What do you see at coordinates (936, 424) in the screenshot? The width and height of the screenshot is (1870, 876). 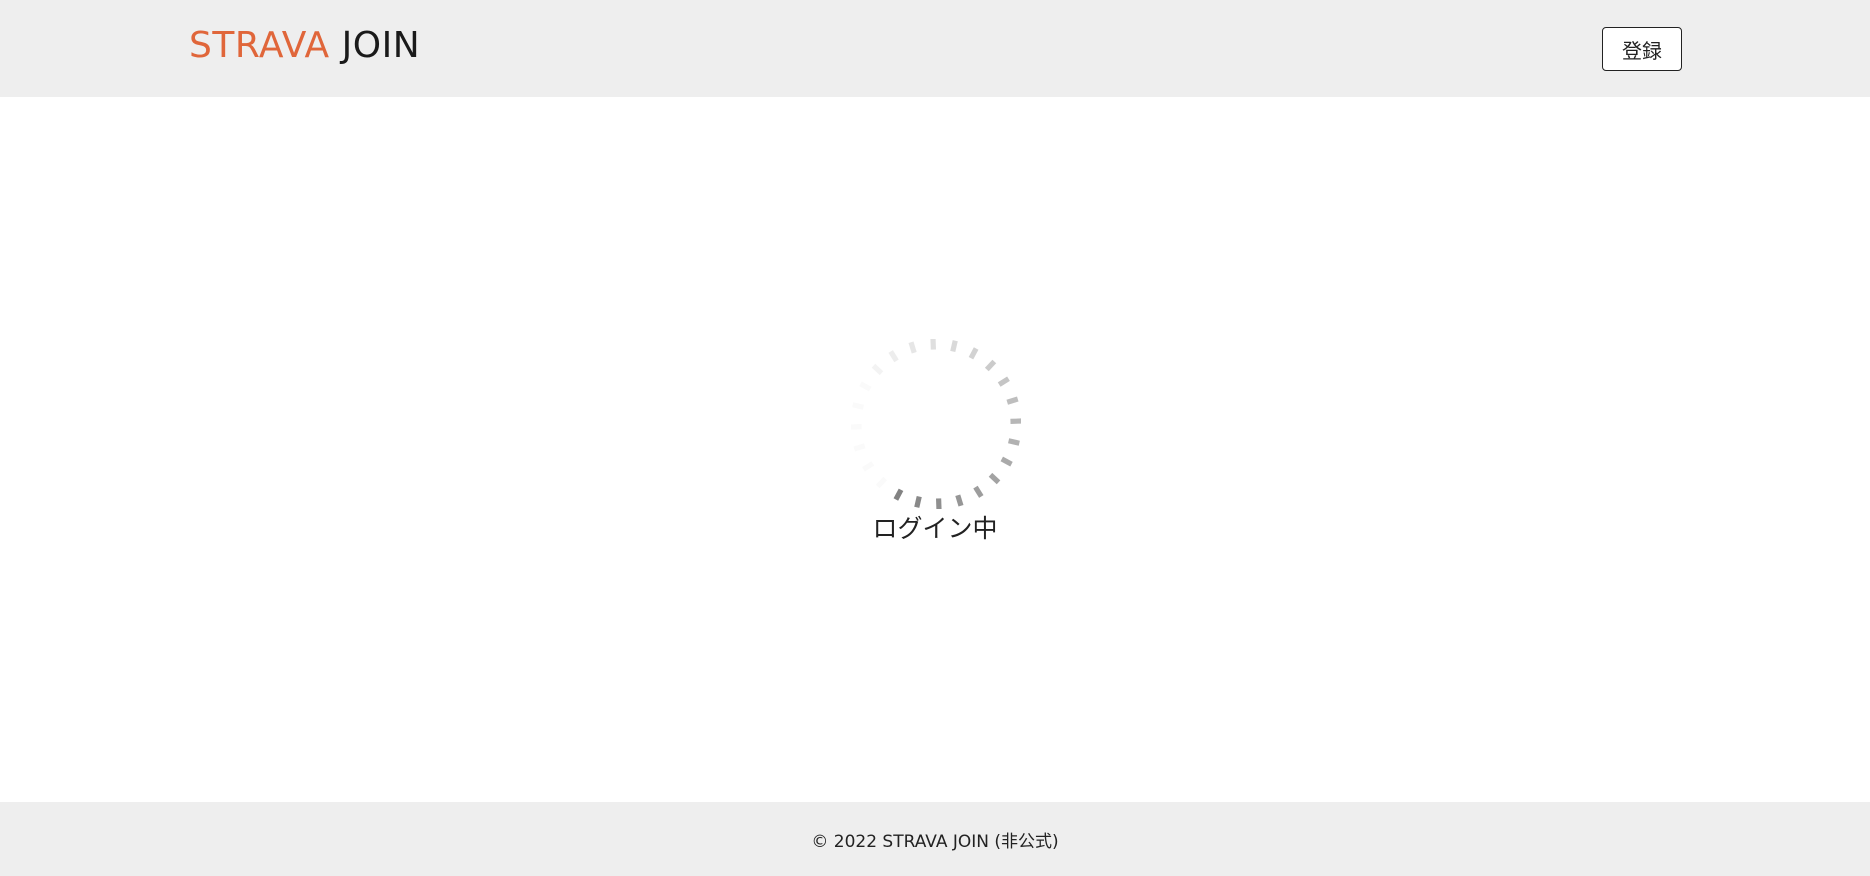 I see `loading-spinner-icon` at bounding box center [936, 424].